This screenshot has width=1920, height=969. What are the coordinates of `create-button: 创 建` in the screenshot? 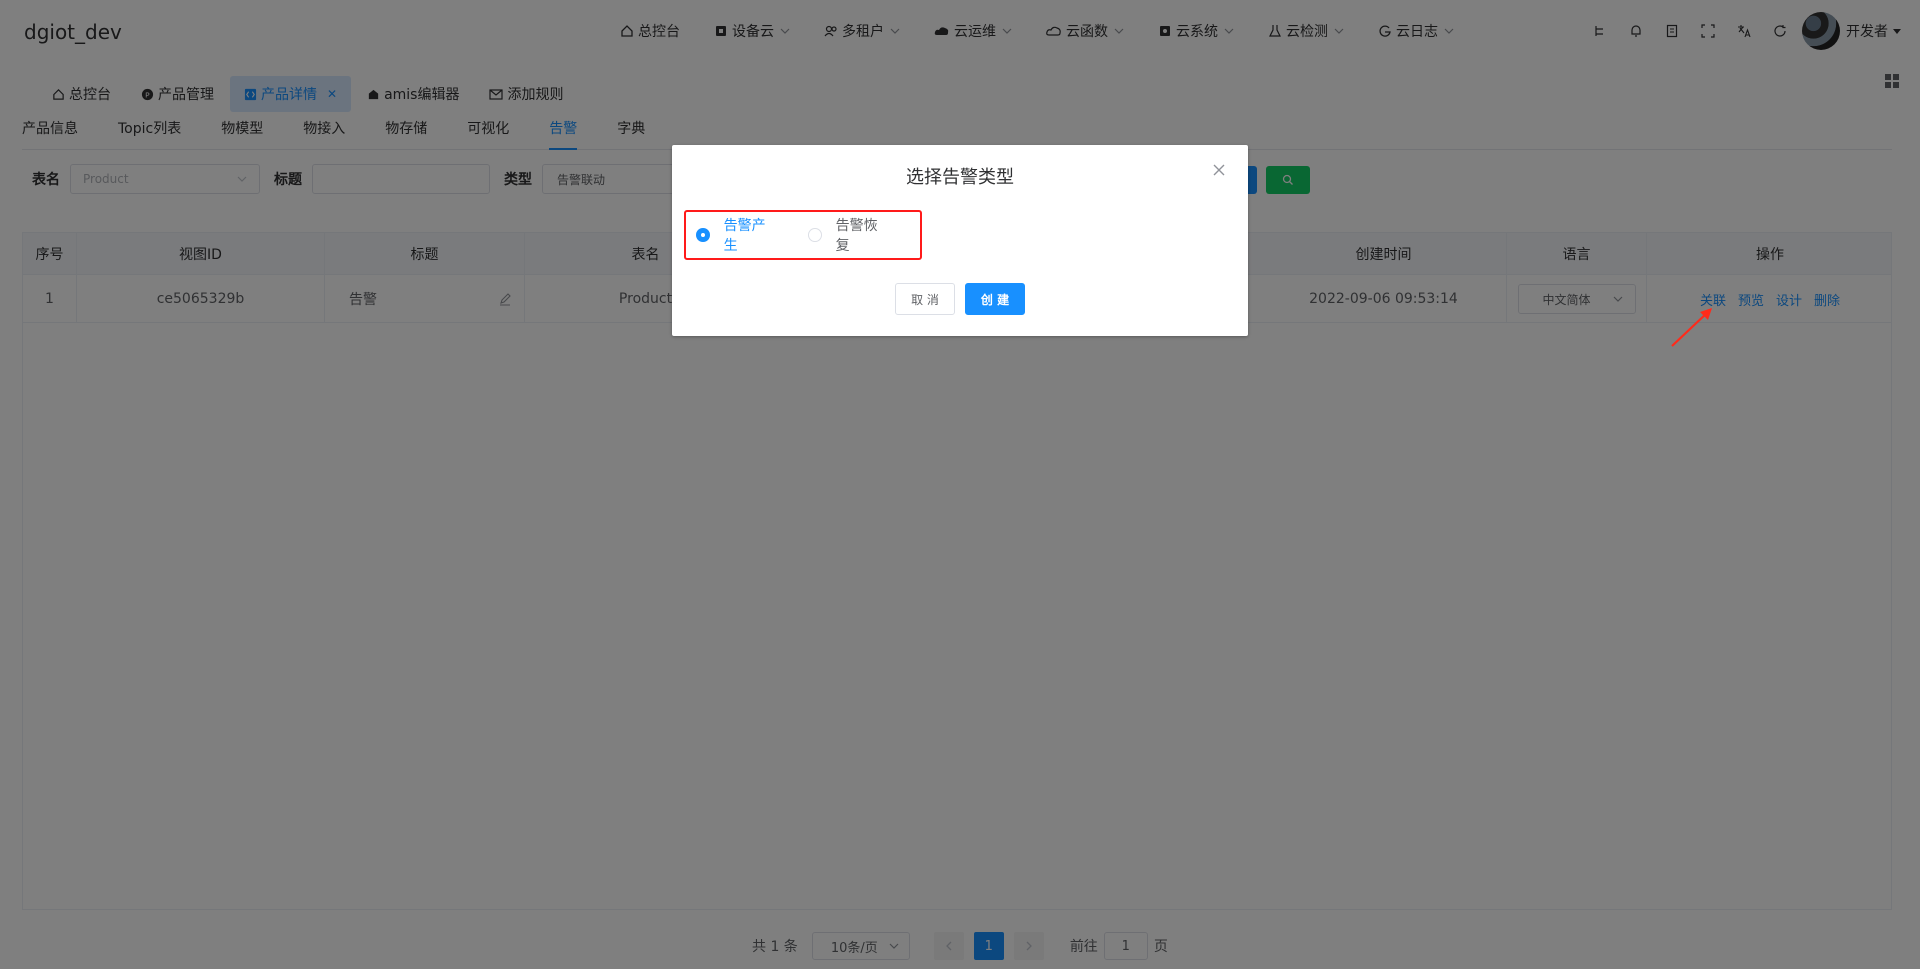 It's located at (995, 299).